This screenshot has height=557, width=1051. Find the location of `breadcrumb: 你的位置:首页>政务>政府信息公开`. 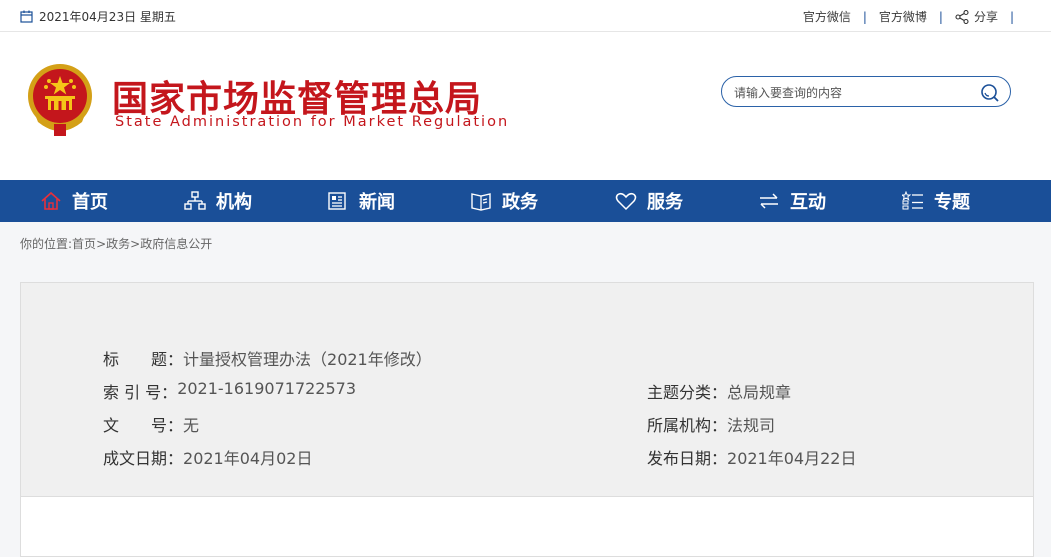

breadcrumb: 你的位置:首页>政务>政府信息公开 is located at coordinates (116, 243).